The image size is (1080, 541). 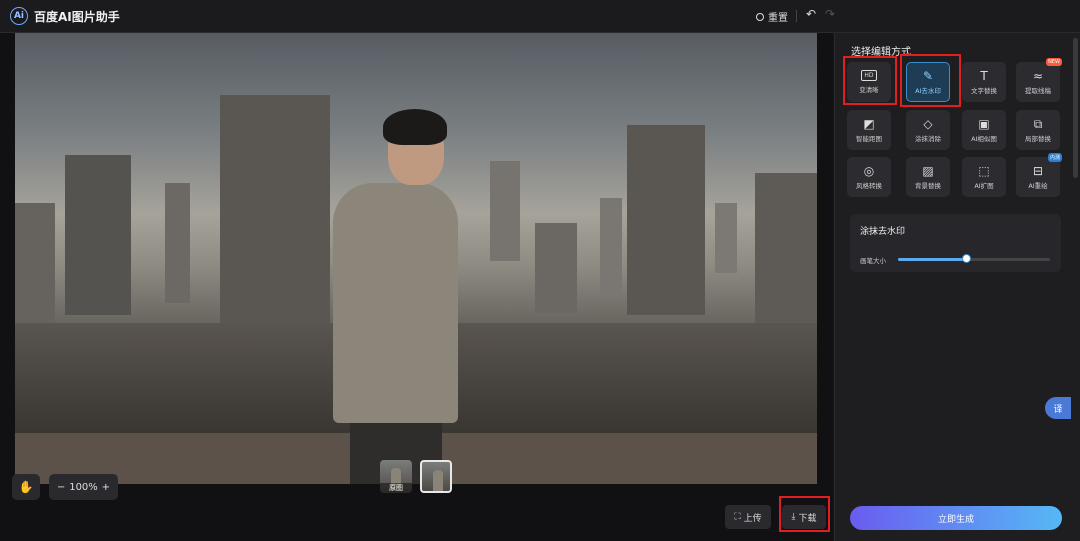 I want to click on upload-label: 上传, so click(x=752, y=518).